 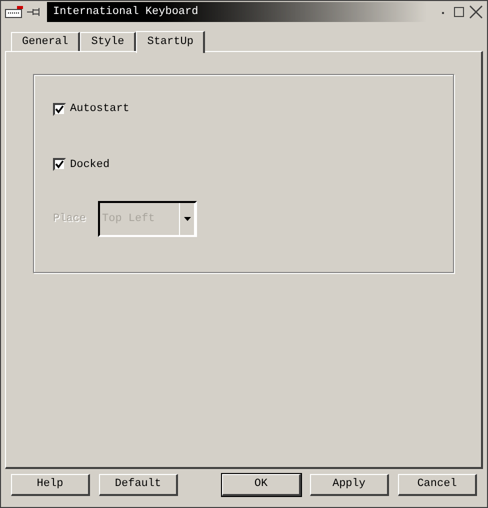 What do you see at coordinates (437, 485) in the screenshot?
I see `dialog-button: Cancel` at bounding box center [437, 485].